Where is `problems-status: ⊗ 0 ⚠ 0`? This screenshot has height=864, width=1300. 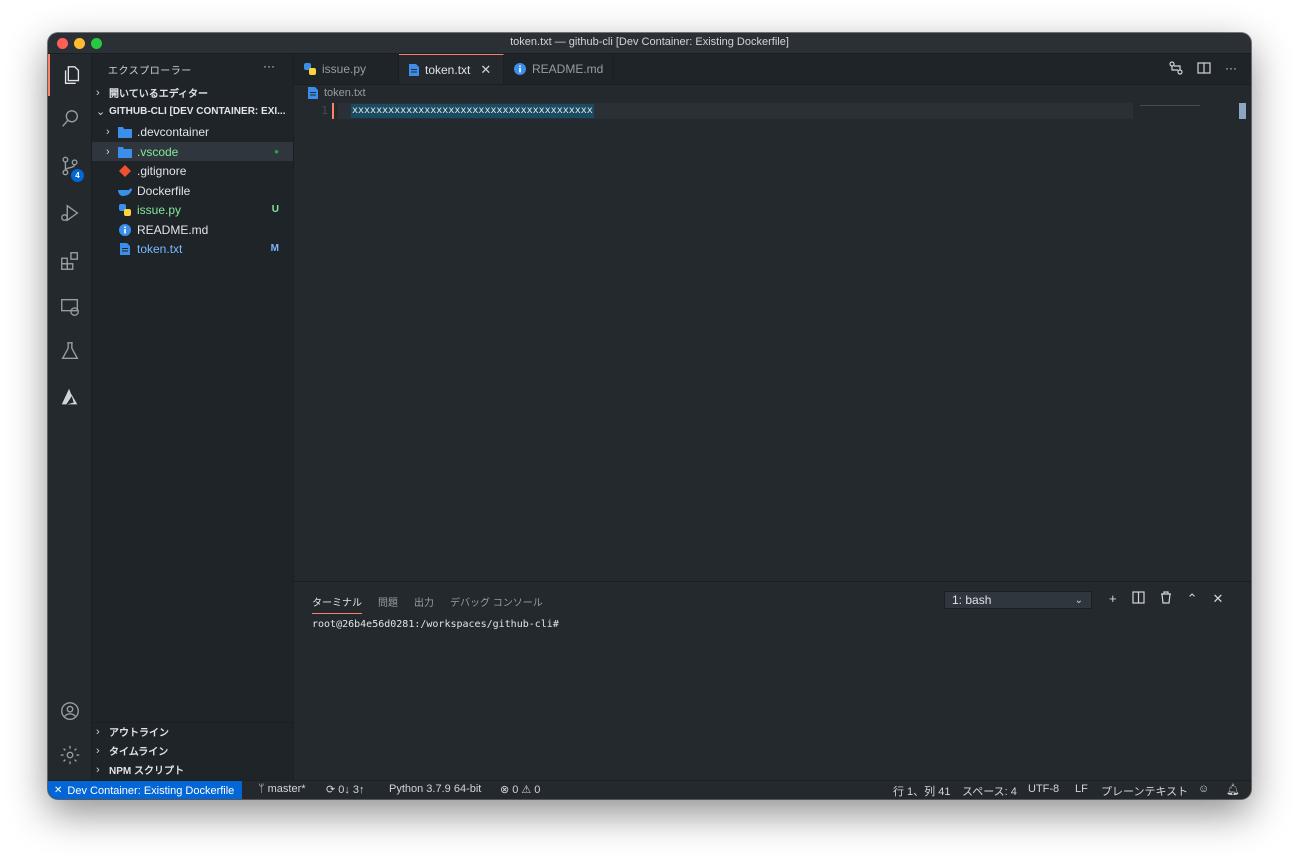
problems-status: ⊗ 0 ⚠ 0 is located at coordinates (520, 790).